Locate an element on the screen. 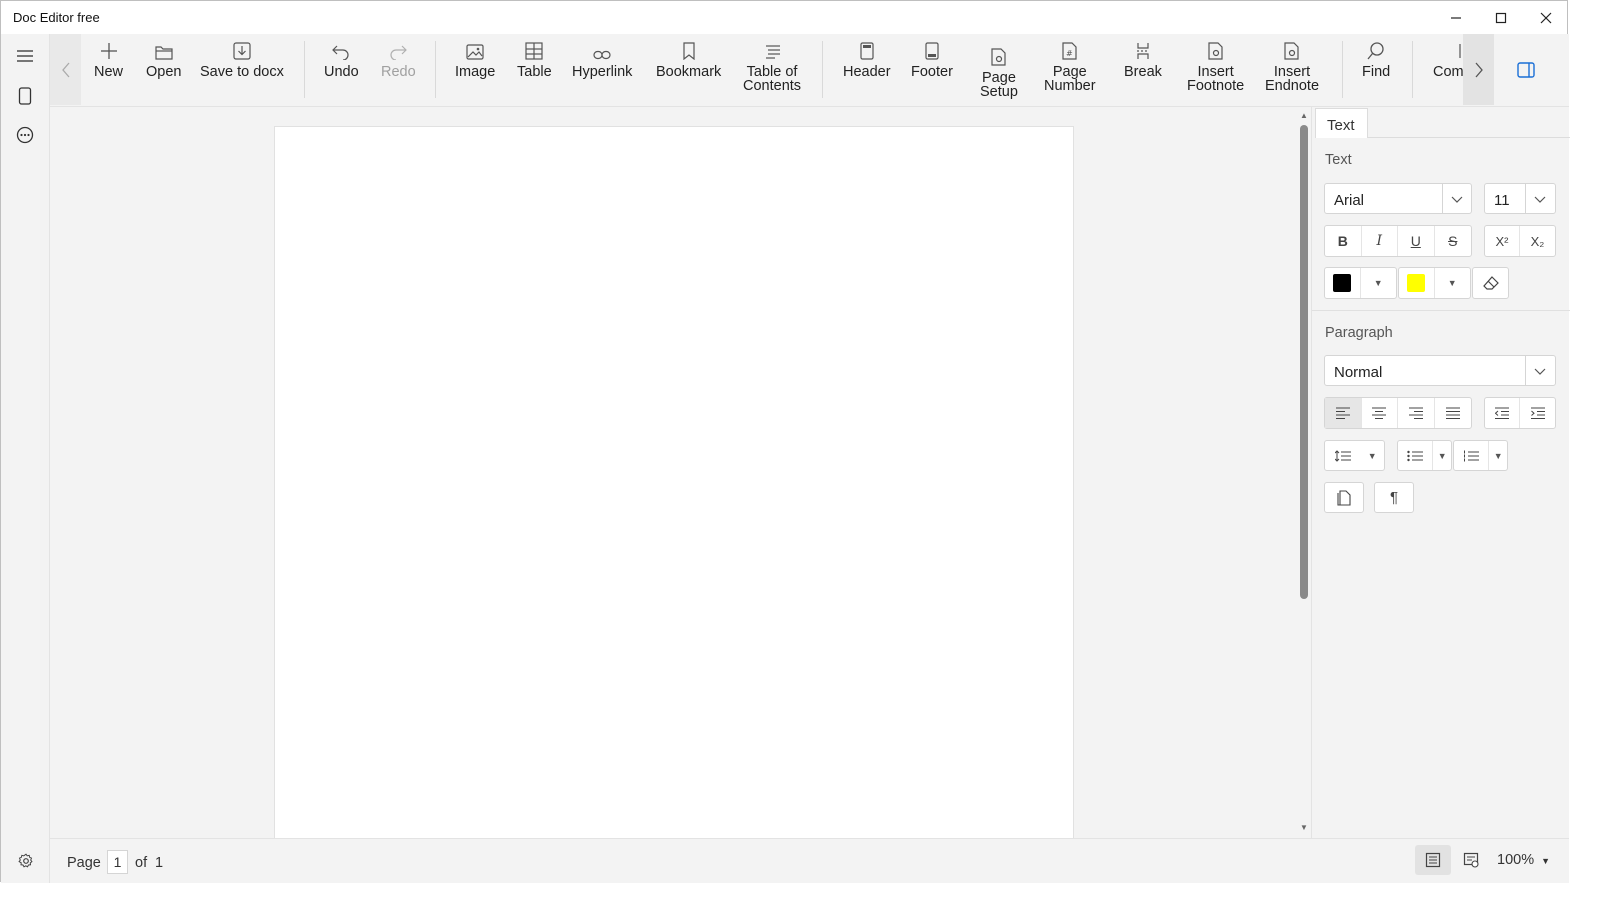 Image resolution: width=1600 pixels, height=900 pixels. line-spacing-picker: ▼ is located at coordinates (1354, 455).